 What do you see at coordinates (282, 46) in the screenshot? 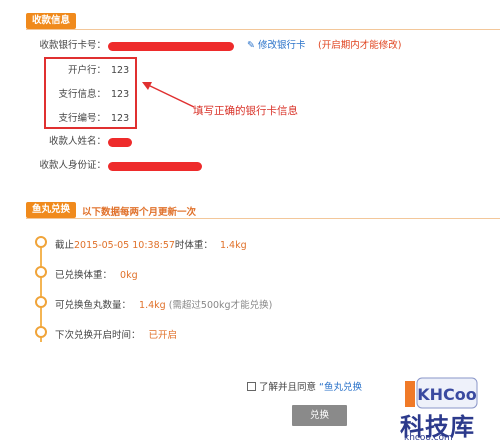
I see `edit-card-link: 修改银行卡` at bounding box center [282, 46].